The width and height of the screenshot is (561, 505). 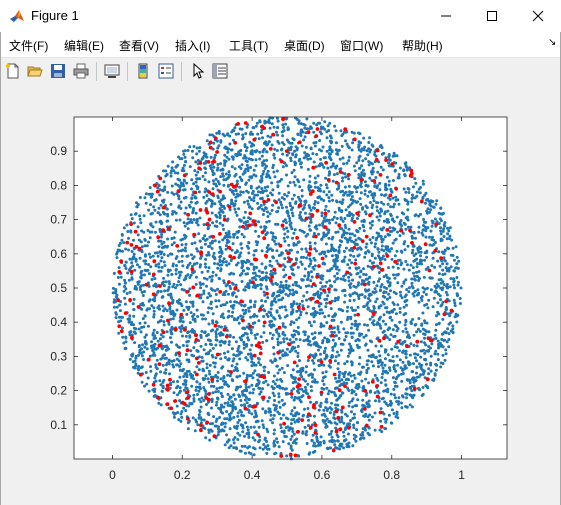 What do you see at coordinates (198, 71) in the screenshot?
I see `edit-plot-button` at bounding box center [198, 71].